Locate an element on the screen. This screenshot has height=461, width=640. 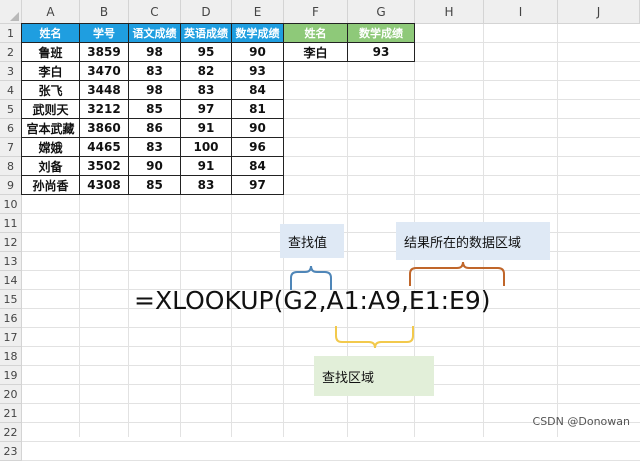
row-header-23: 23 is located at coordinates (11, 451).